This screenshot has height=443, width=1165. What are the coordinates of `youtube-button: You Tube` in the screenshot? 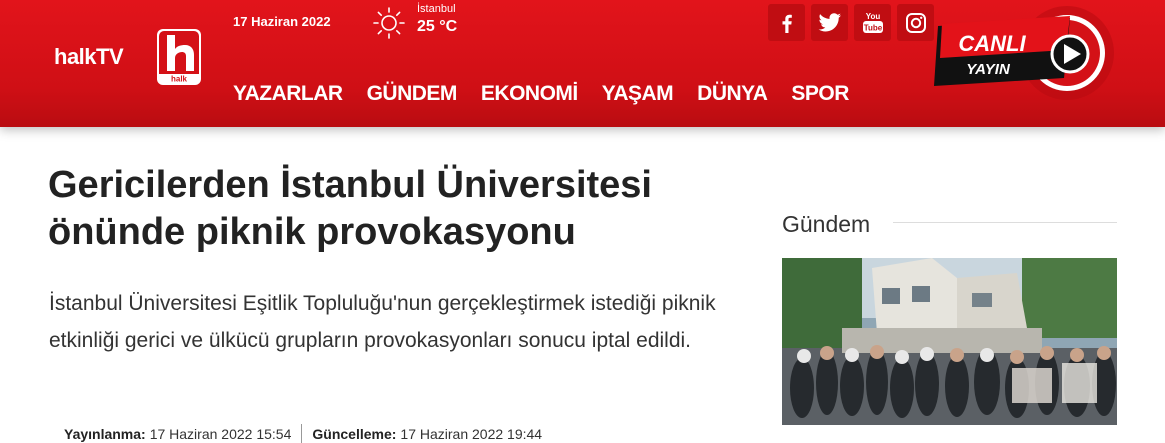 It's located at (872, 22).